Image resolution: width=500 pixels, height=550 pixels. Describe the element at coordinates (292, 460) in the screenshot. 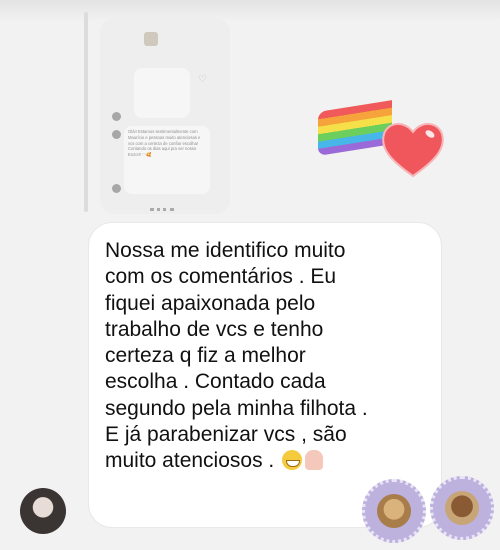

I see `grinning-face-icon` at that location.